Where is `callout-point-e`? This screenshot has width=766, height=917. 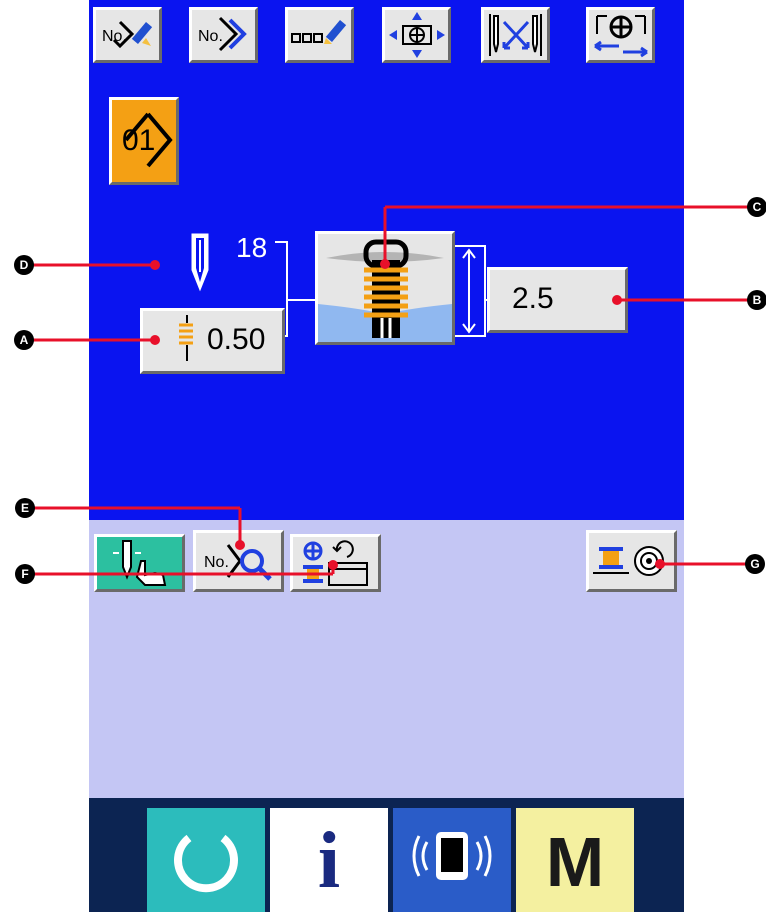
callout-point-e is located at coordinates (240, 545).